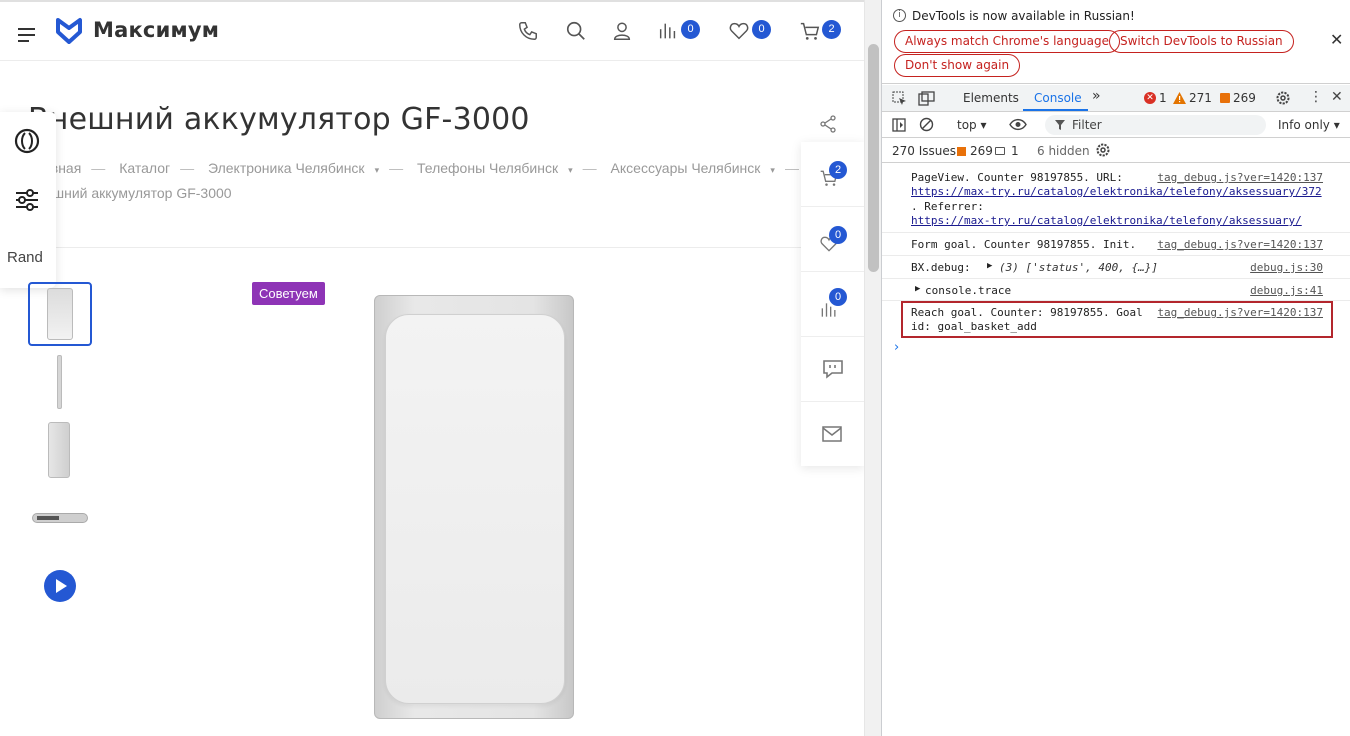 The height and width of the screenshot is (736, 1350). I want to click on log-level-selector: Info only ▾, so click(1309, 125).